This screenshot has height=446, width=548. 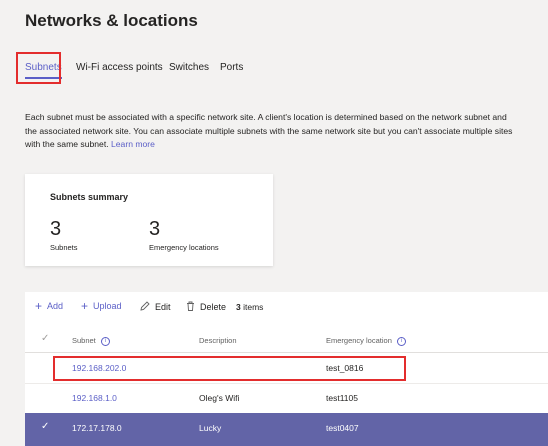 I want to click on subnet-cell: 172.17.178.0, so click(x=97, y=428).